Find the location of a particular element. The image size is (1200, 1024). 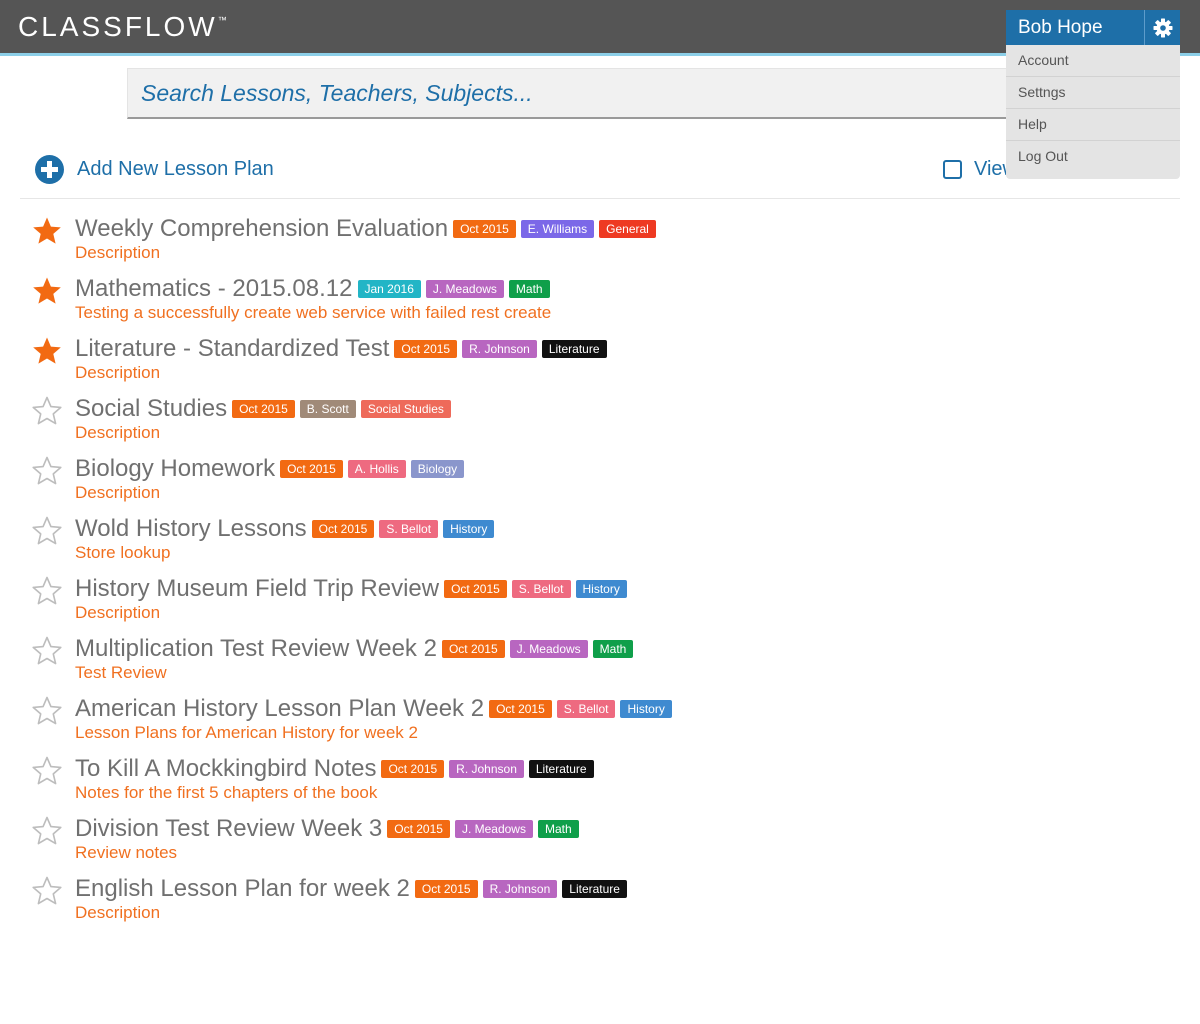

classflow-logo: CLASSFLOW™ is located at coordinates (122, 27).